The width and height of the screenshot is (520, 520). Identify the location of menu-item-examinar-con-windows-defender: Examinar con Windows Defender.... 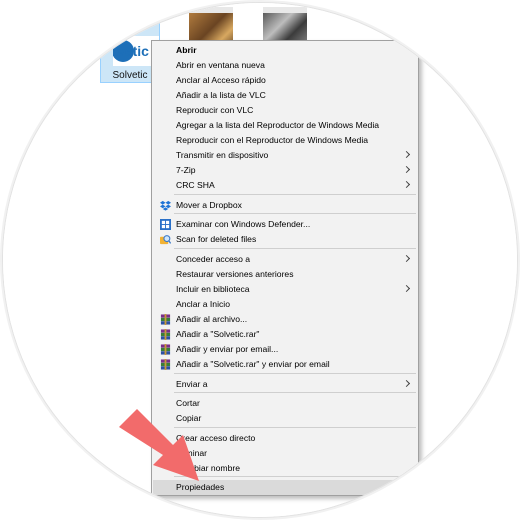
(285, 224).